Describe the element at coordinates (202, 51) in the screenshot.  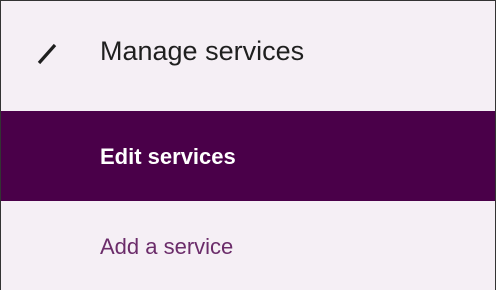
I see `panel-title: Manage services` at that location.